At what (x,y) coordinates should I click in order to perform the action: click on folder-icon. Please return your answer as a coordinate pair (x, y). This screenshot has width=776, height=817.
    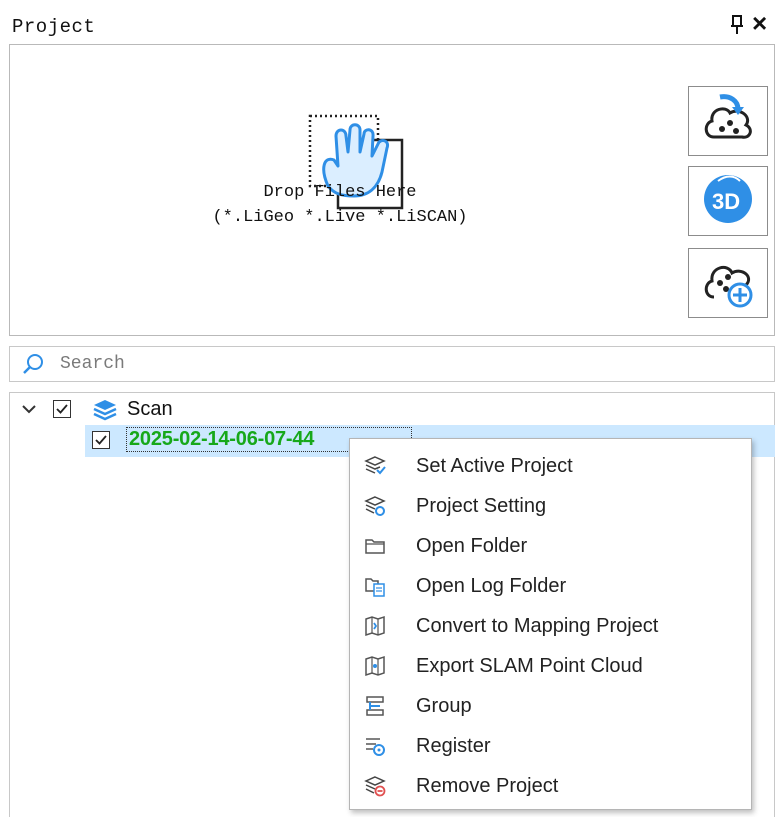
    Looking at the image, I should click on (375, 546).